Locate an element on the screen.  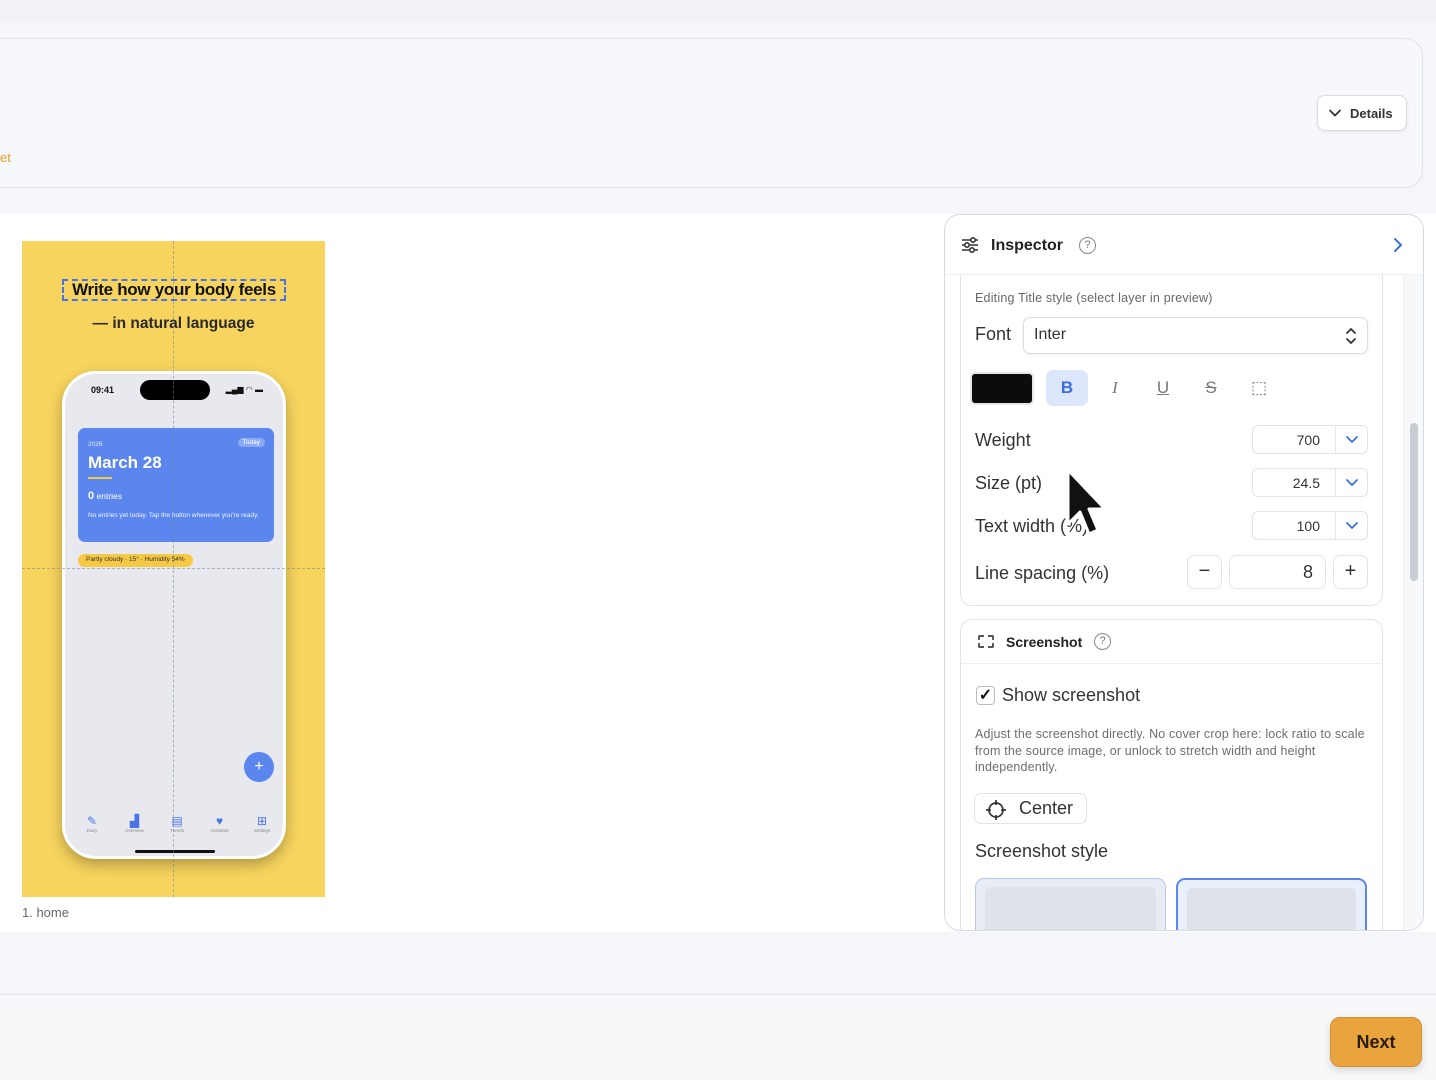
phone-tab-label: Trends is located at coordinates (177, 830).